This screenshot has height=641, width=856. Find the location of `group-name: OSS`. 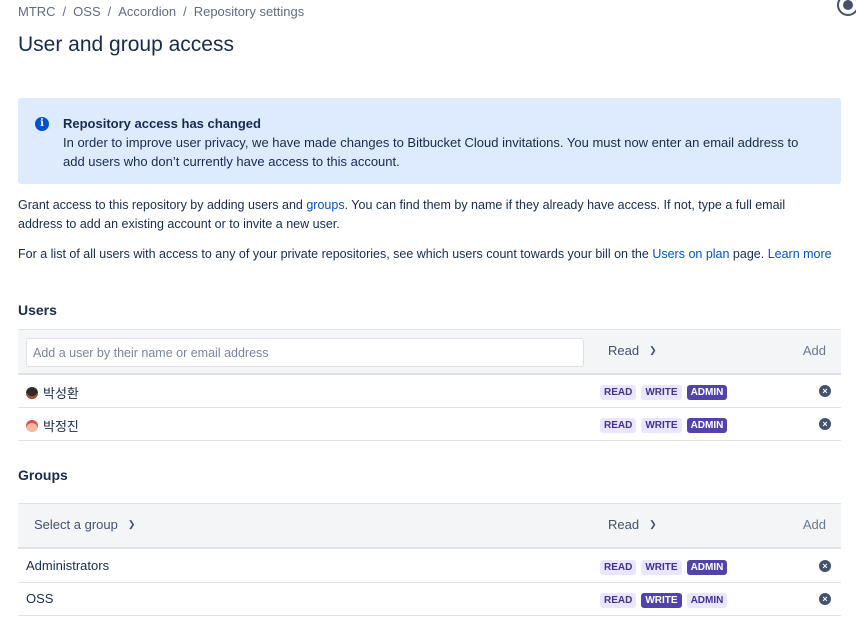

group-name: OSS is located at coordinates (40, 598).